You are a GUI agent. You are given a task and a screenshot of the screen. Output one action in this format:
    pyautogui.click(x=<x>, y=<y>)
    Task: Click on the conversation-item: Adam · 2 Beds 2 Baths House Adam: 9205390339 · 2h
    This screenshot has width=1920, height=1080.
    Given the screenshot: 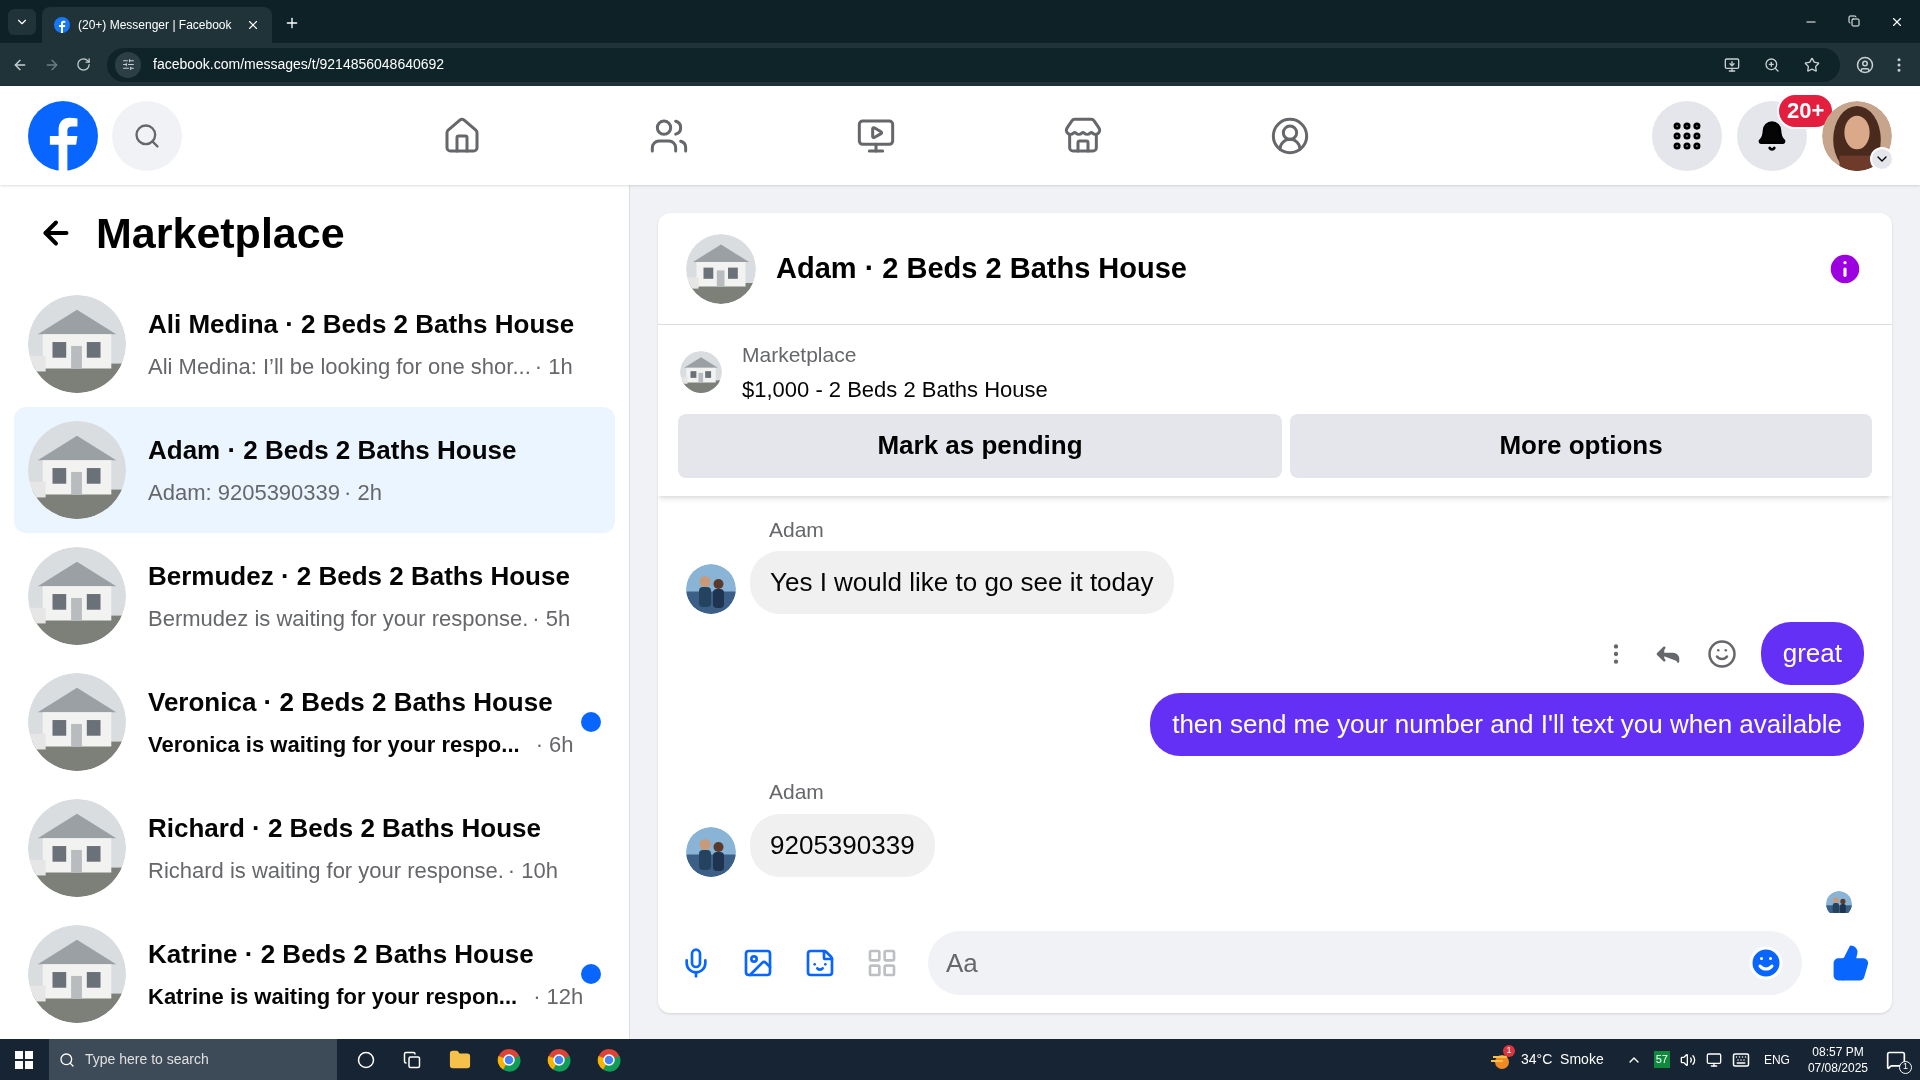 What is the action you would take?
    pyautogui.click(x=314, y=470)
    